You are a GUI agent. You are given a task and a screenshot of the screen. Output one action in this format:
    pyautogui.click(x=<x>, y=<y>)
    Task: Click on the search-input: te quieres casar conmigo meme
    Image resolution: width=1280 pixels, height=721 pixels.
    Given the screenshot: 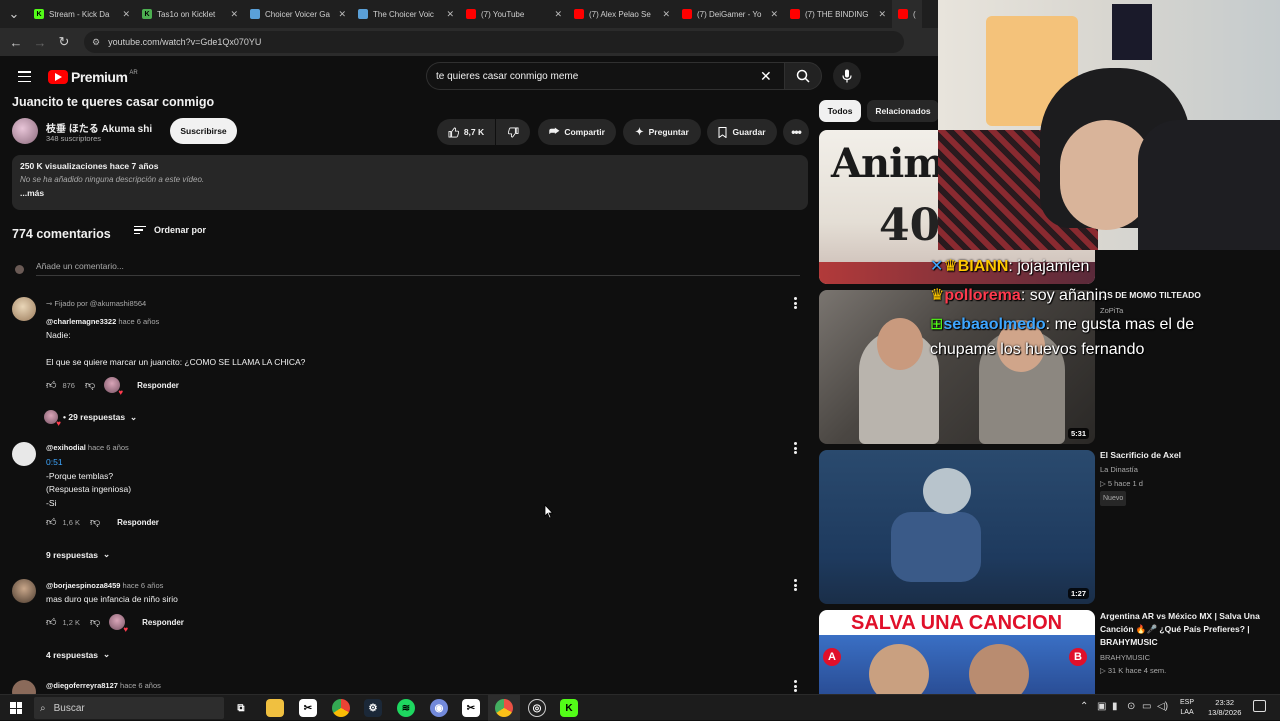 What is the action you would take?
    pyautogui.click(x=605, y=76)
    